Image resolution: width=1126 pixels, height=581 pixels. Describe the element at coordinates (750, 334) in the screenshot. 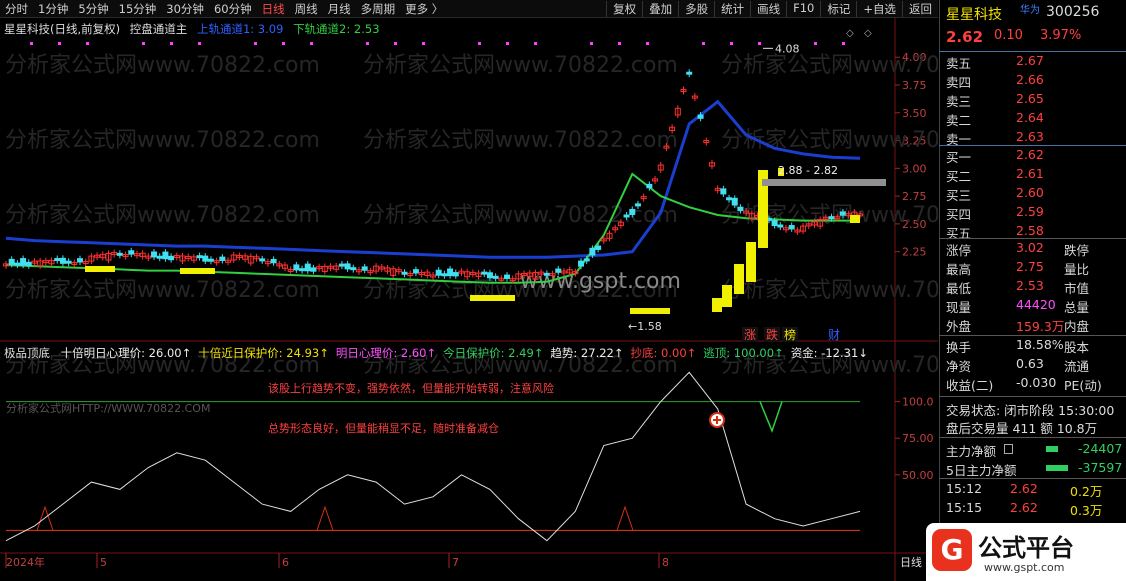

I see `event-tag: 涨` at that location.